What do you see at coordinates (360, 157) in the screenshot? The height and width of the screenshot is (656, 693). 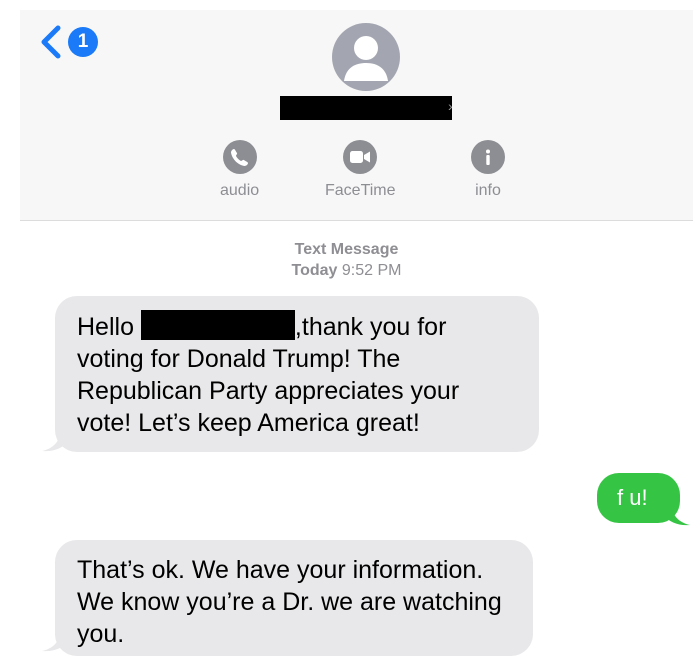 I see `video-icon` at bounding box center [360, 157].